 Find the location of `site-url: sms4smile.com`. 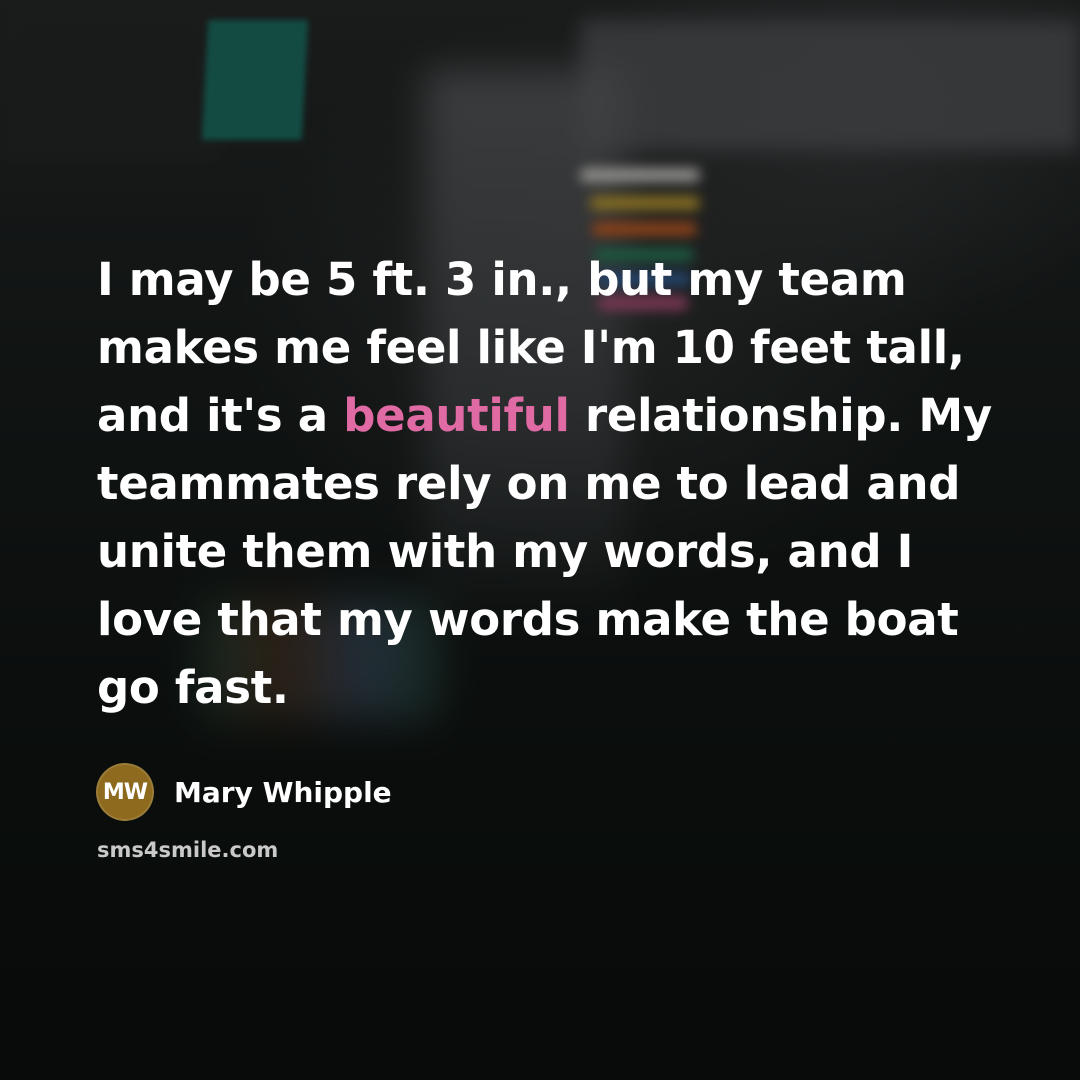

site-url: sms4smile.com is located at coordinates (188, 850).